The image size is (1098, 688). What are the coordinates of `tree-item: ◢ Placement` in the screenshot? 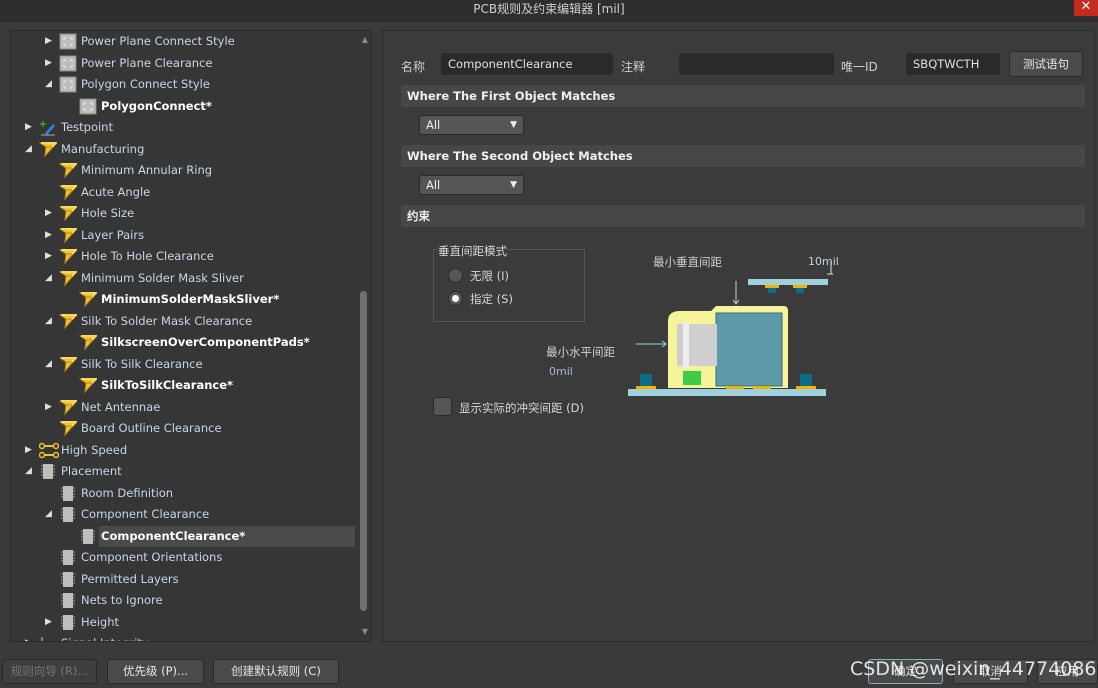 It's located at (183, 471).